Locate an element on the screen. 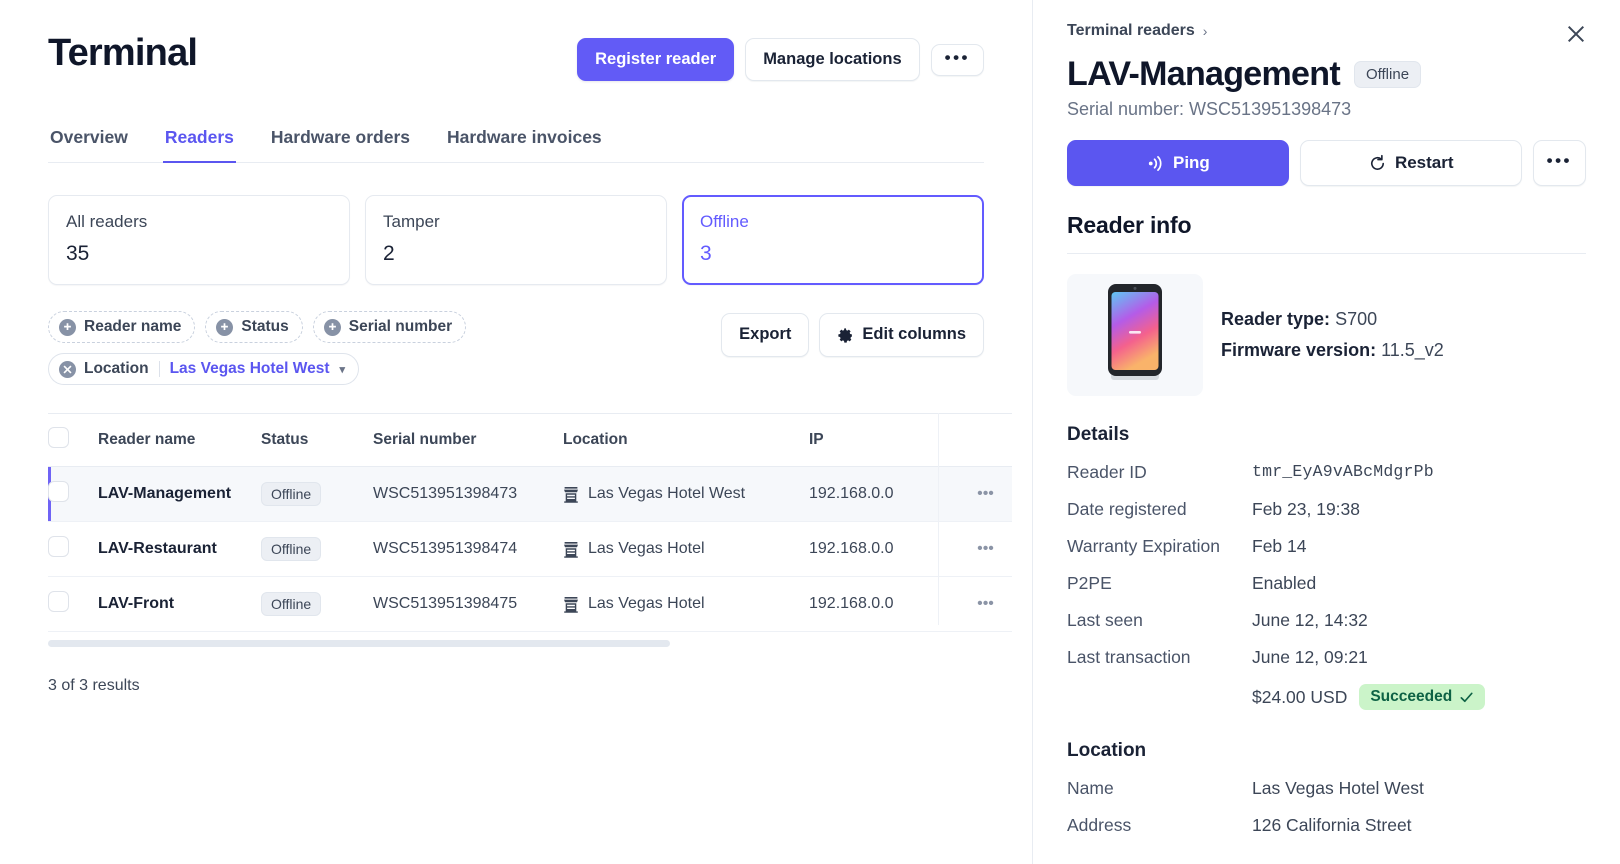 This screenshot has height=864, width=1620. stat-card-all-readers: All readers 35 is located at coordinates (199, 240).